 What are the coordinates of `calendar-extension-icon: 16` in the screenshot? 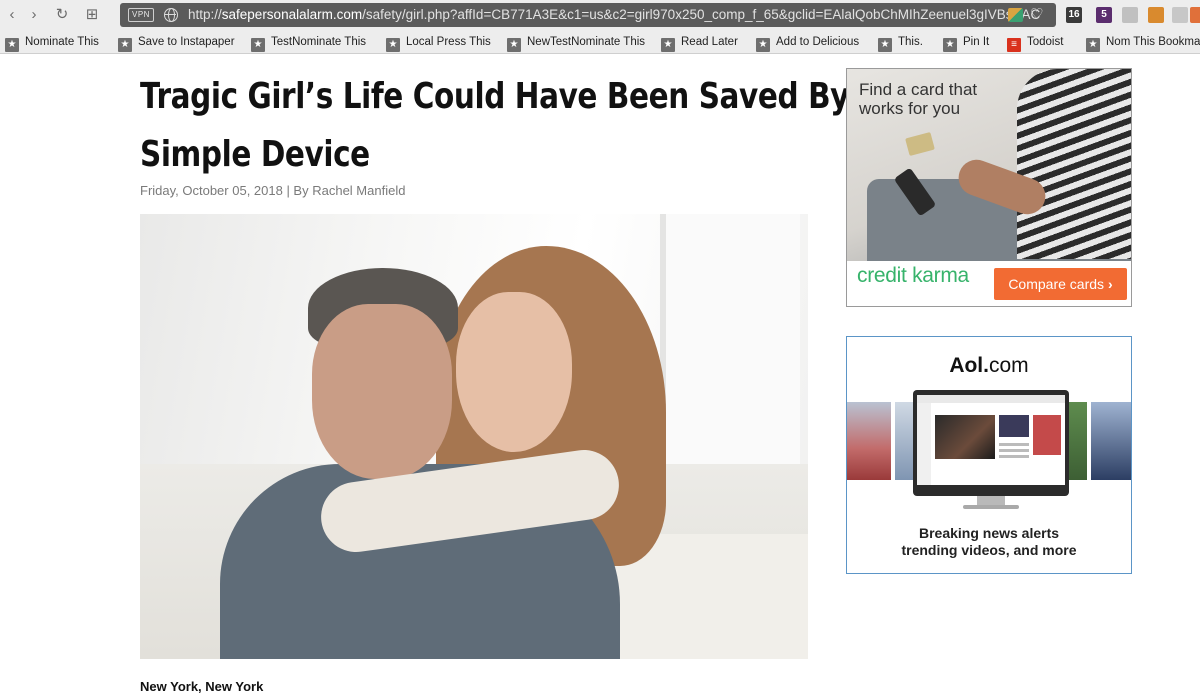 It's located at (1074, 15).